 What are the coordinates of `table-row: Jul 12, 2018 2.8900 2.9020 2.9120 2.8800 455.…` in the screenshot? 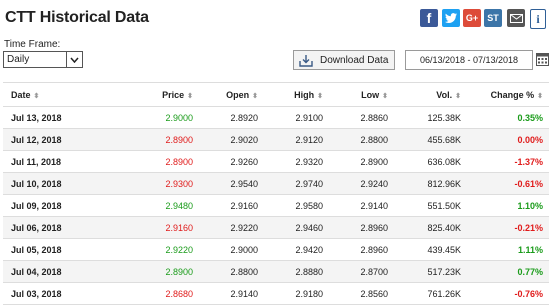 It's located at (276, 139).